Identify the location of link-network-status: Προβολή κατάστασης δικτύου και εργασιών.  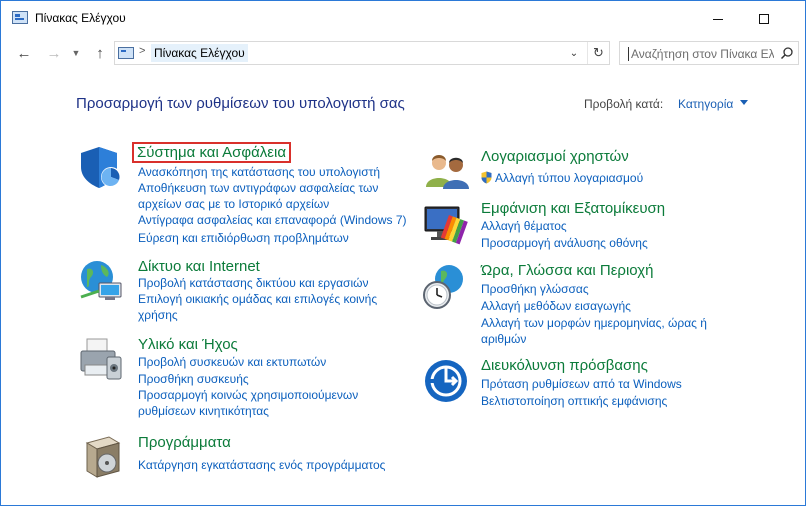
(253, 283).